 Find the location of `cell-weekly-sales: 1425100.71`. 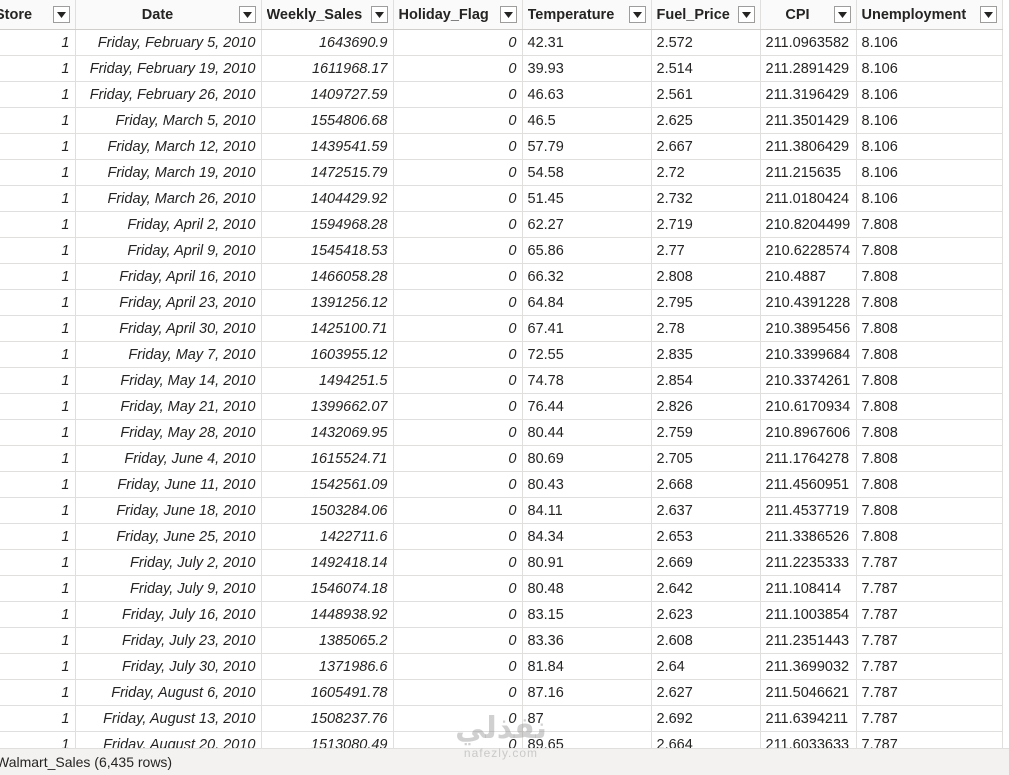

cell-weekly-sales: 1425100.71 is located at coordinates (327, 328).